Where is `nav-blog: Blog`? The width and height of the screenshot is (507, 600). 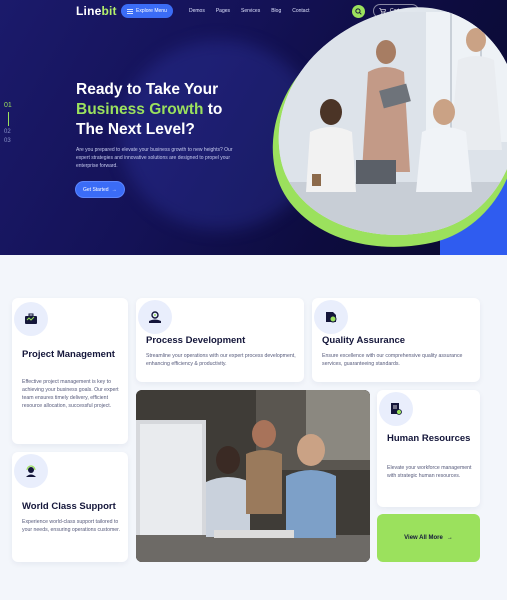 nav-blog: Blog is located at coordinates (276, 11).